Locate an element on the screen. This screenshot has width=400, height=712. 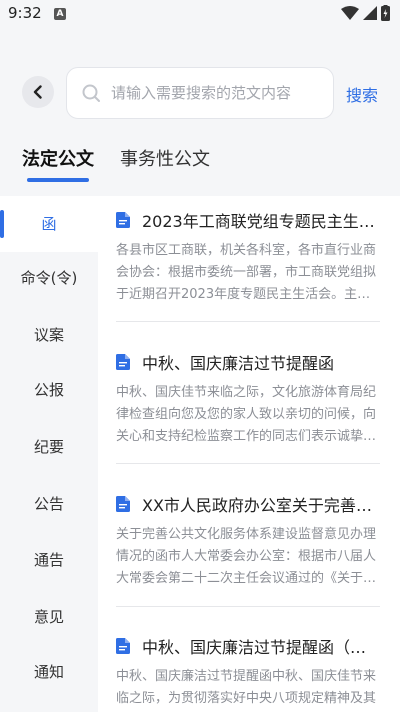
sidebar-item-label: 命令(令) is located at coordinates (49, 278).